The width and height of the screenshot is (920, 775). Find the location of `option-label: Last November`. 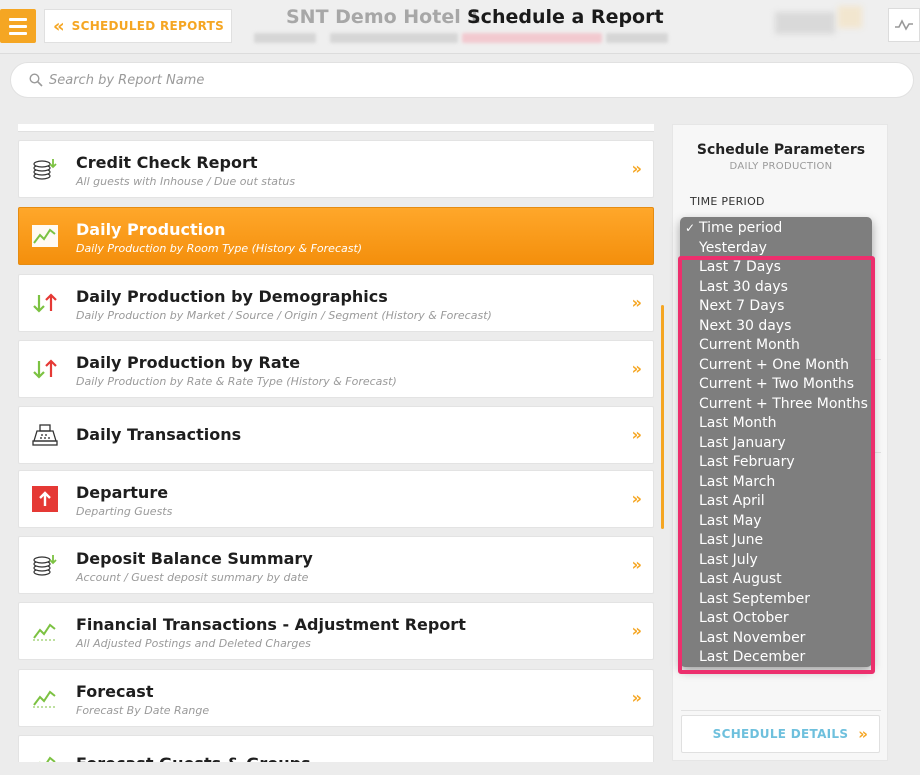

option-label: Last November is located at coordinates (752, 637).